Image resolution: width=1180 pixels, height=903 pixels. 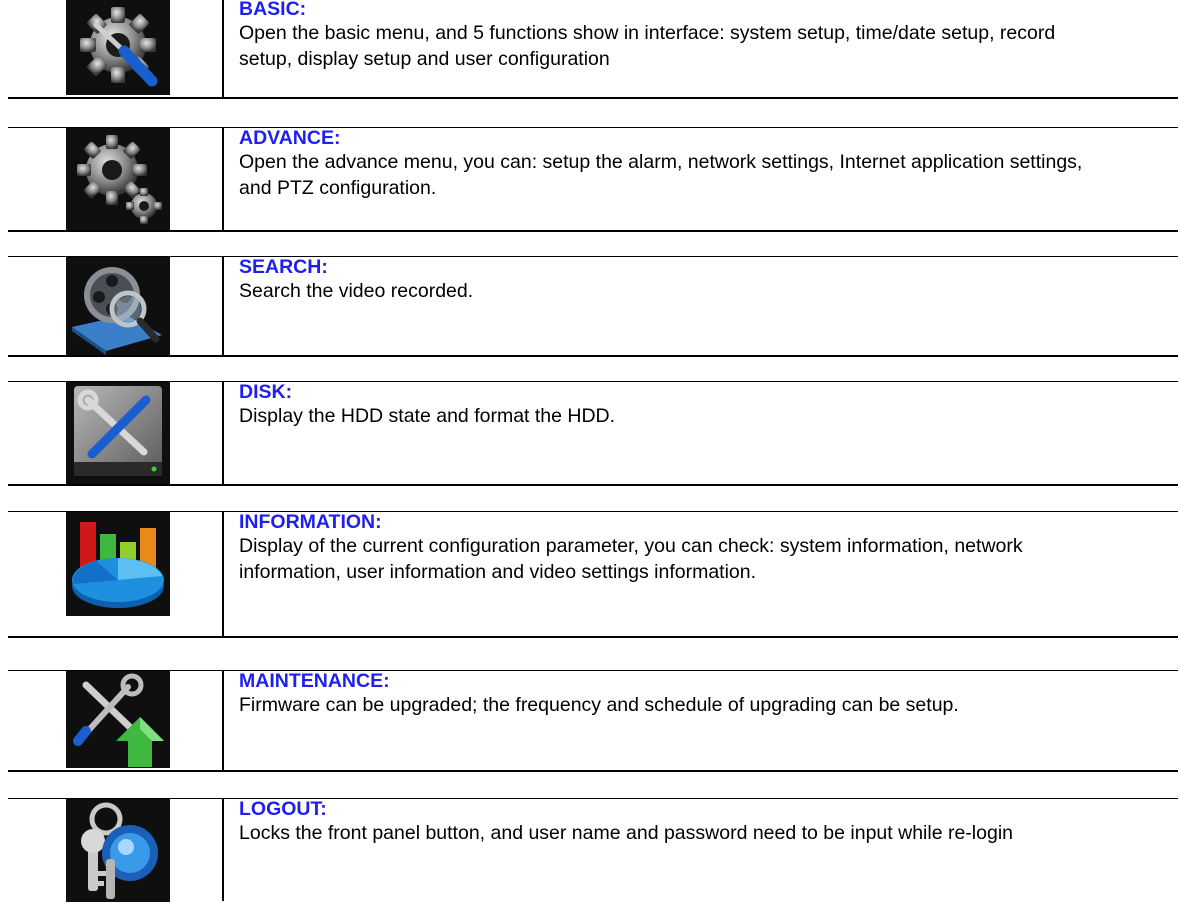 I want to click on tools-upgrade-arrow-icon, so click(x=118, y=719).